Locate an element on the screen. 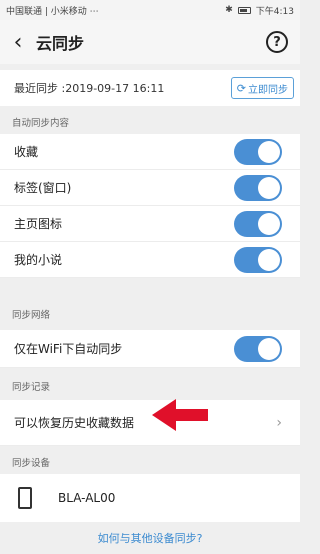 The width and height of the screenshot is (320, 554). battery-icon is located at coordinates (244, 10).